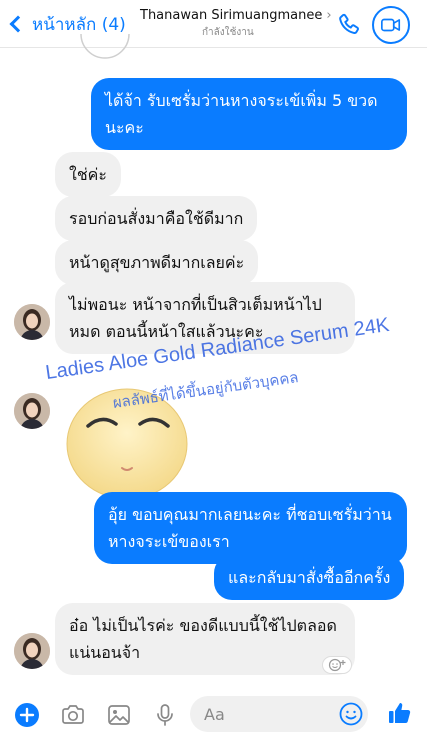 The width and height of the screenshot is (427, 740). What do you see at coordinates (236, 24) in the screenshot?
I see `contact-info: Thanawan Sirimuangmanee › กำลังใช้งาน` at bounding box center [236, 24].